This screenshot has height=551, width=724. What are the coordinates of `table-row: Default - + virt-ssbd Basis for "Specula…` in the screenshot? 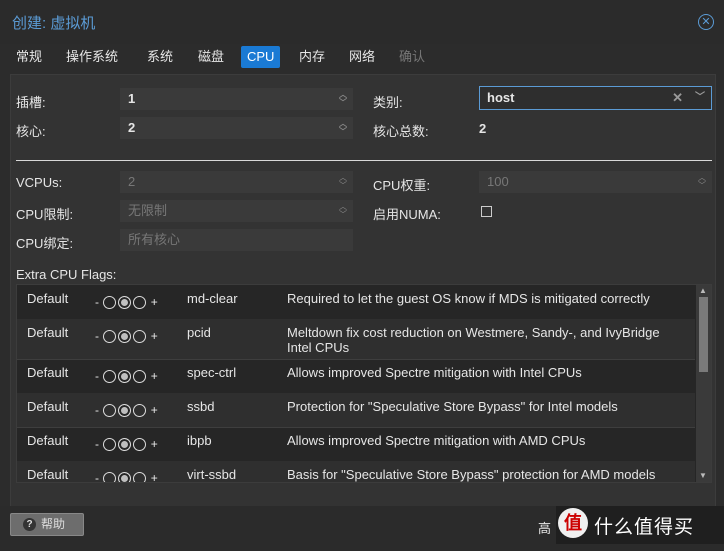 It's located at (356, 472).